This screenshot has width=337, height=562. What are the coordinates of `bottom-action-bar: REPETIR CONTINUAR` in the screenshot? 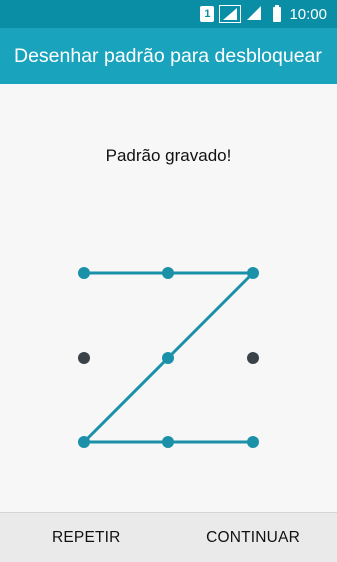 It's located at (168, 537).